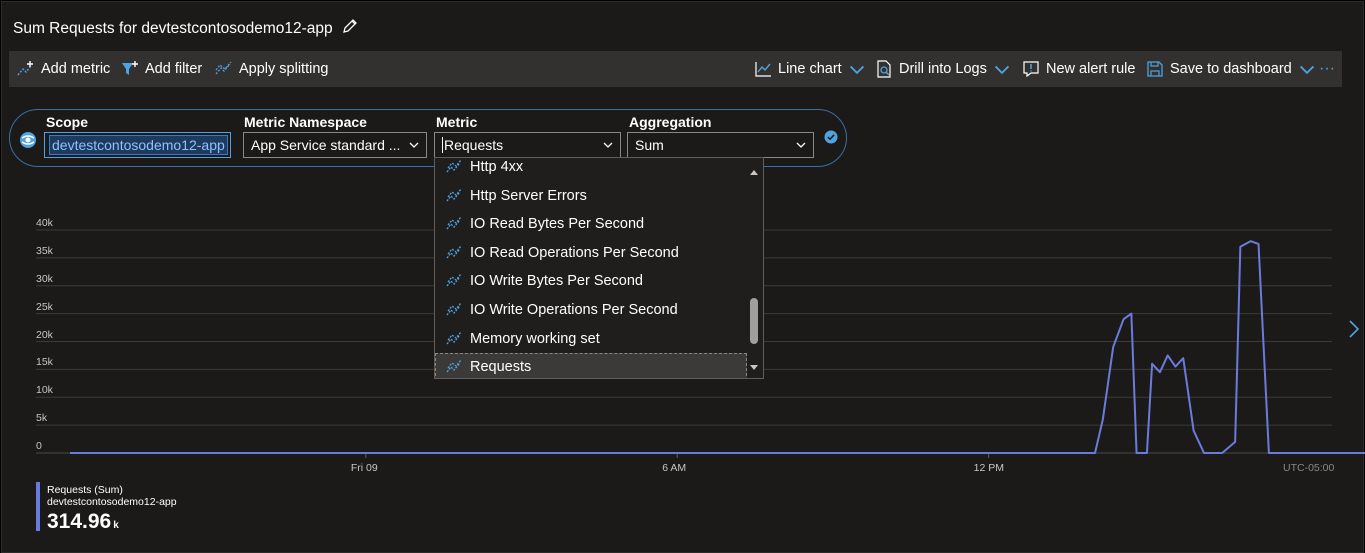  What do you see at coordinates (44, 362) in the screenshot?
I see `y-tick-label: 15k` at bounding box center [44, 362].